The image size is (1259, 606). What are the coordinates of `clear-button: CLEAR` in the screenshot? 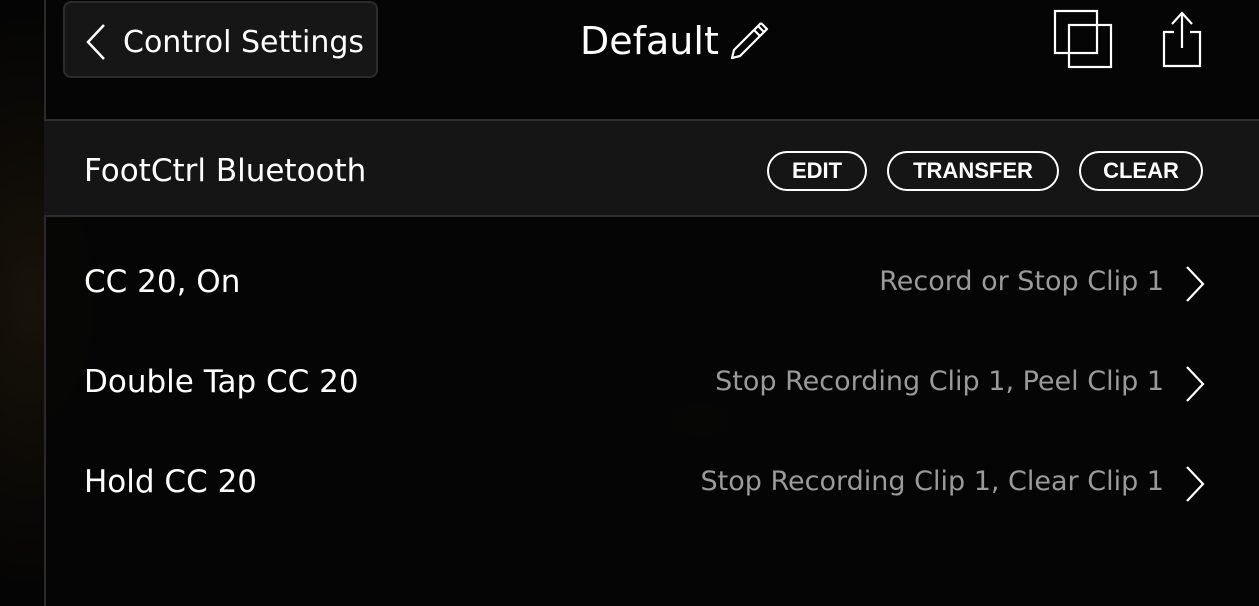 It's located at (1141, 171).